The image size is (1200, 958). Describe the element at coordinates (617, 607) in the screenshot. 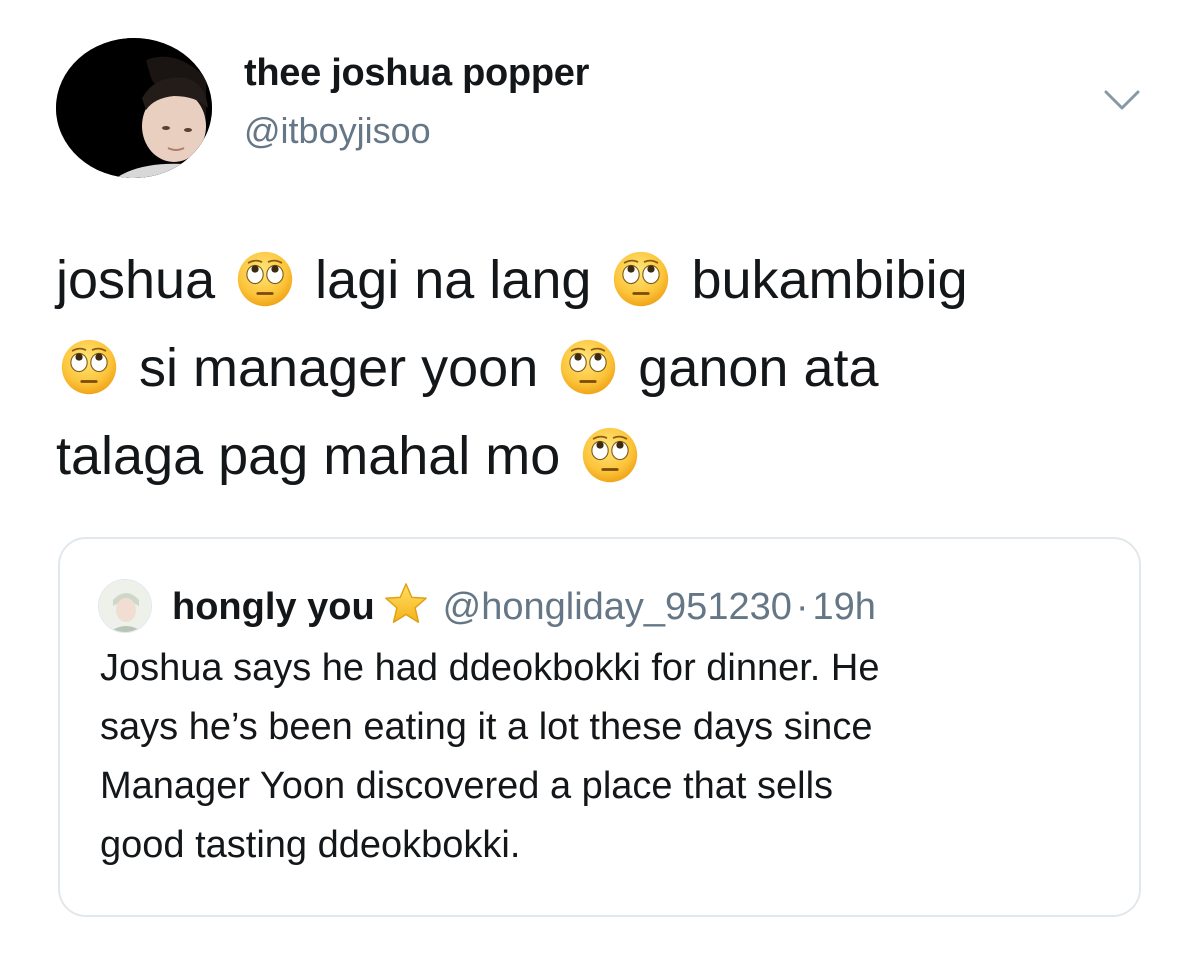

I see `quoted-author-handle: @hongliday_951230` at that location.